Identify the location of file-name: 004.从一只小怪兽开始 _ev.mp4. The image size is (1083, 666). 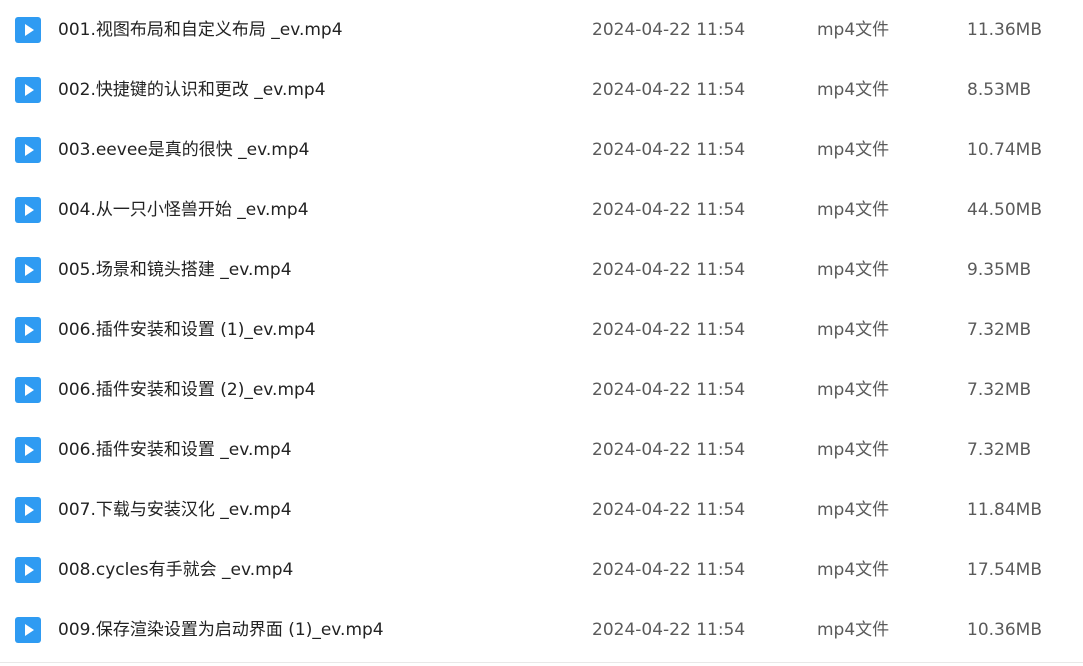
(183, 210).